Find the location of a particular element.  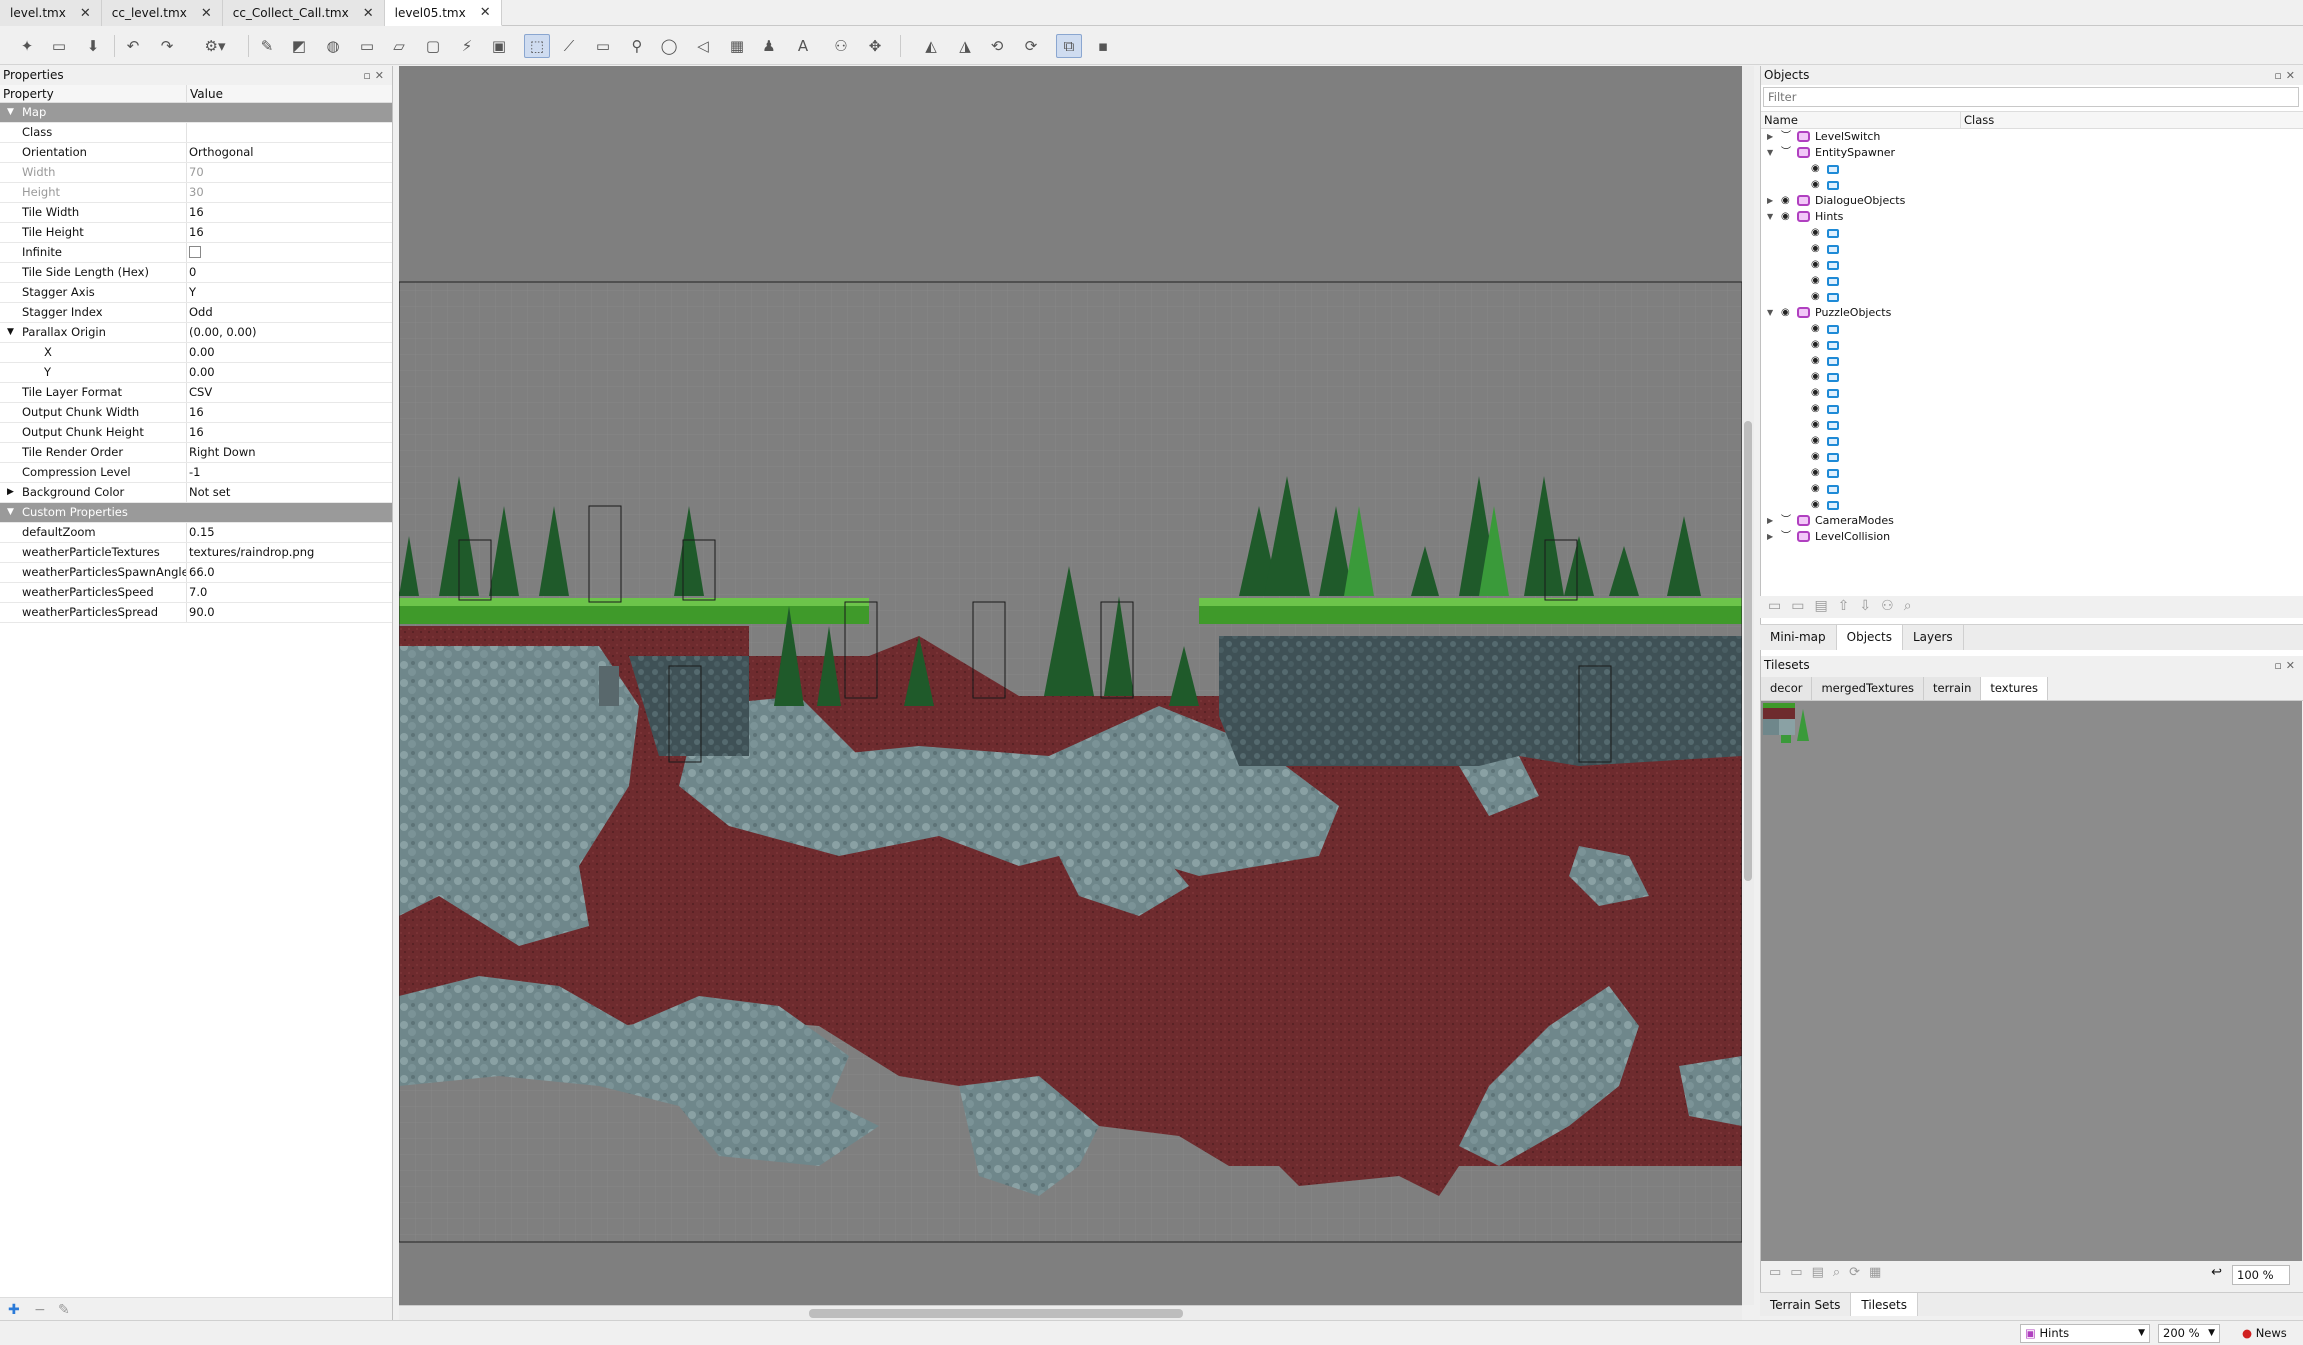

terrain-brush-icon: ◩ is located at coordinates (299, 46).